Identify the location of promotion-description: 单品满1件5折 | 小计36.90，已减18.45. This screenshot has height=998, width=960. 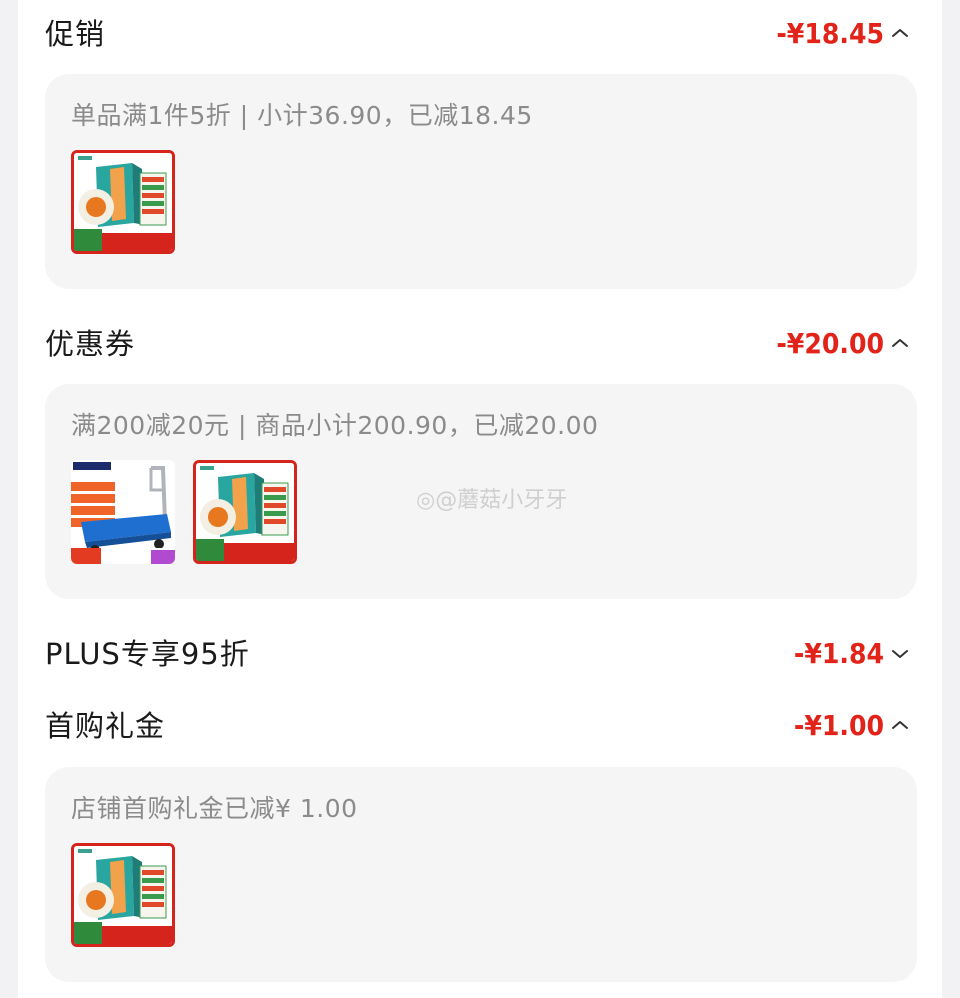
(302, 115).